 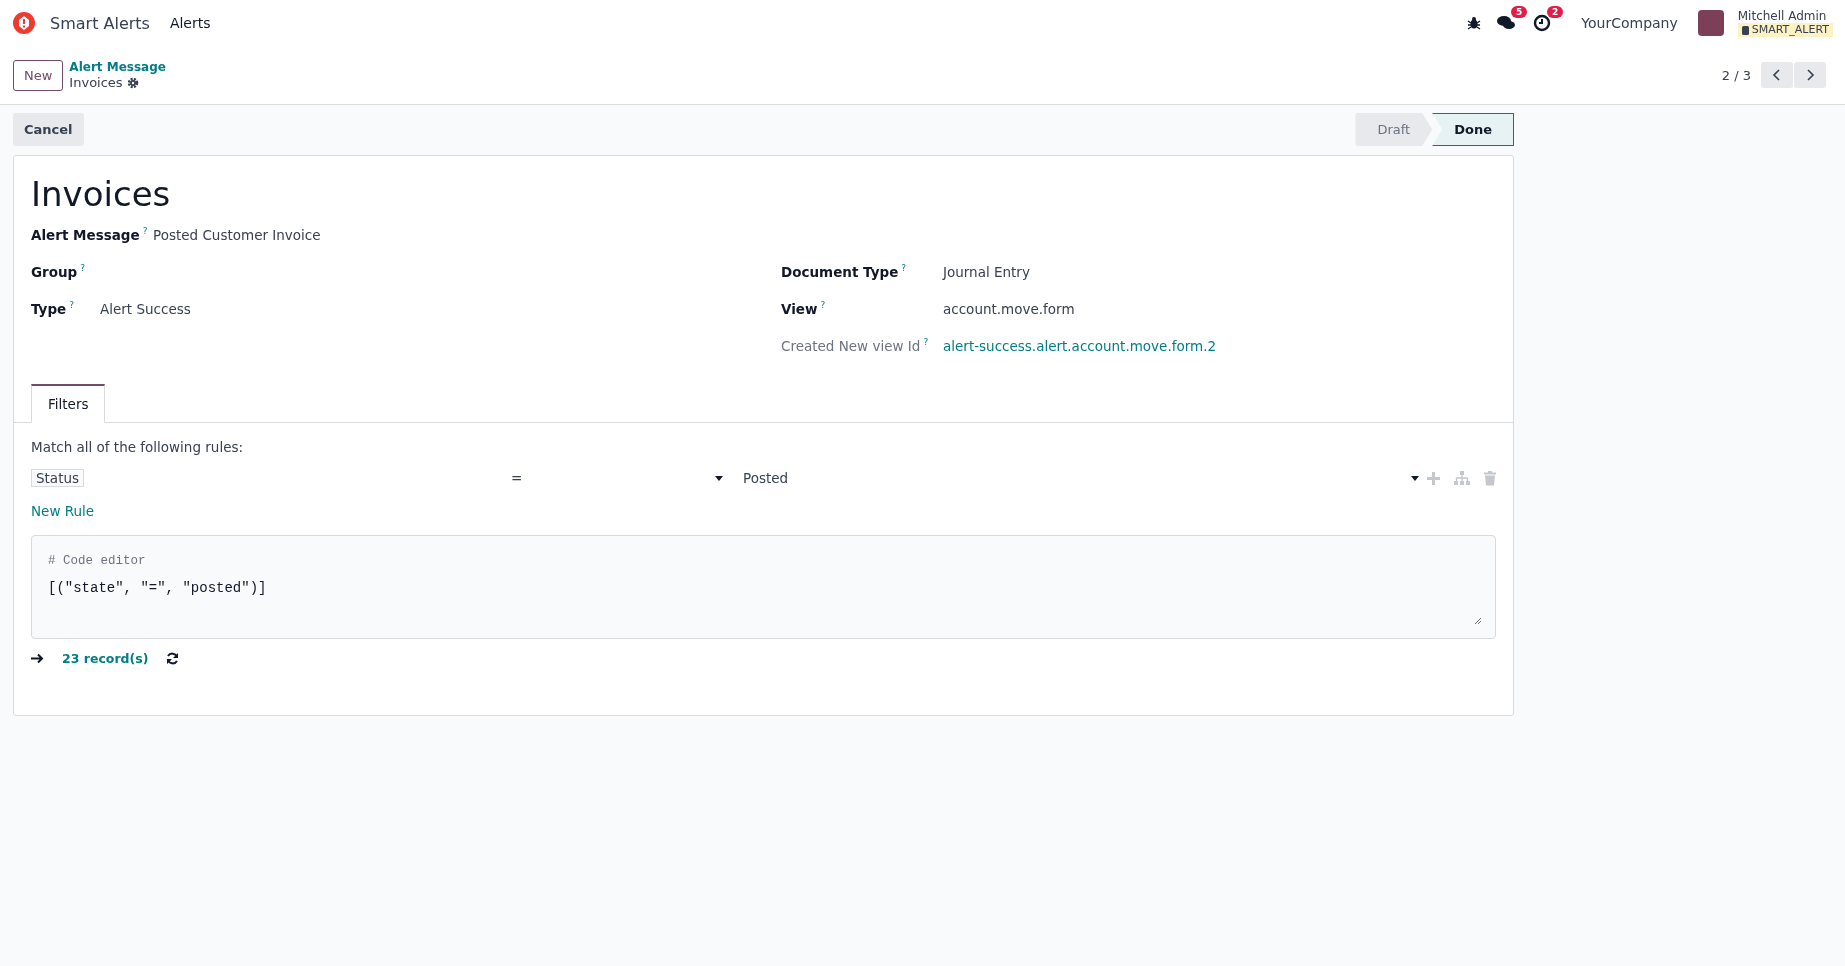 What do you see at coordinates (986, 271) in the screenshot?
I see `field-value: Journal Entry` at bounding box center [986, 271].